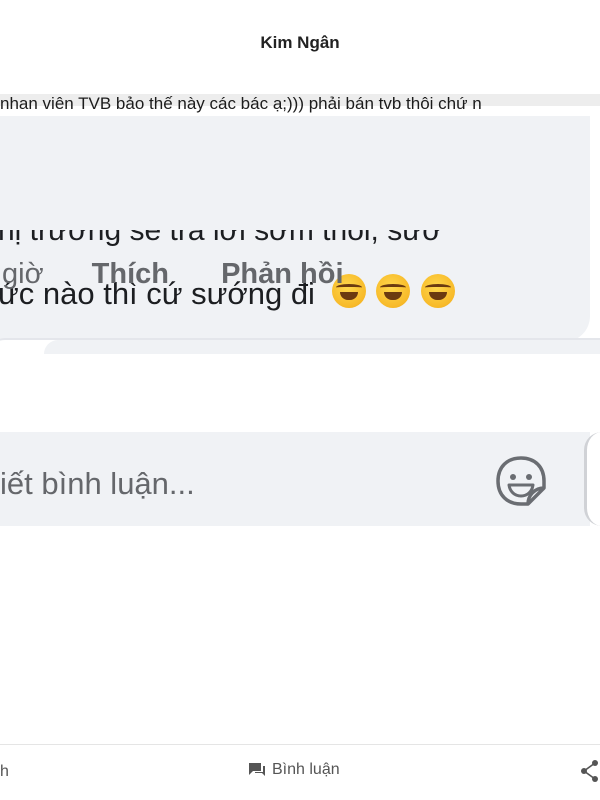 The width and height of the screenshot is (600, 800). Describe the element at coordinates (23, 274) in the screenshot. I see `comment-timestamp: giờ` at that location.